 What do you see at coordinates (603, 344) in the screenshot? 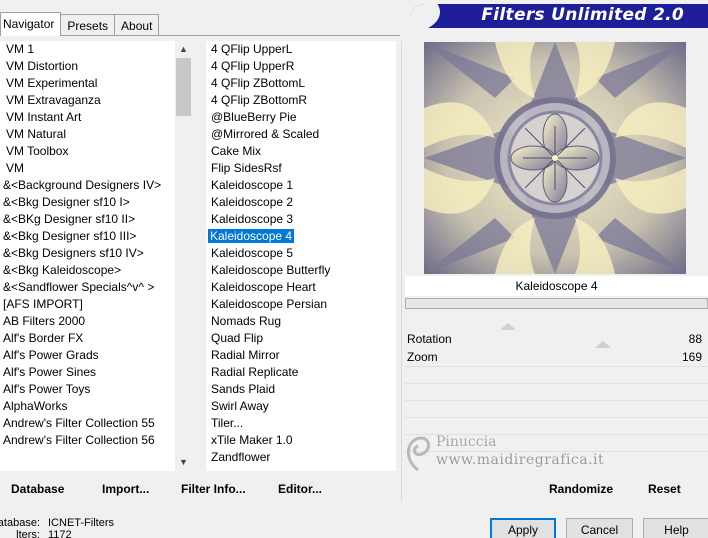
I see `zoom-slider-thumb` at bounding box center [603, 344].